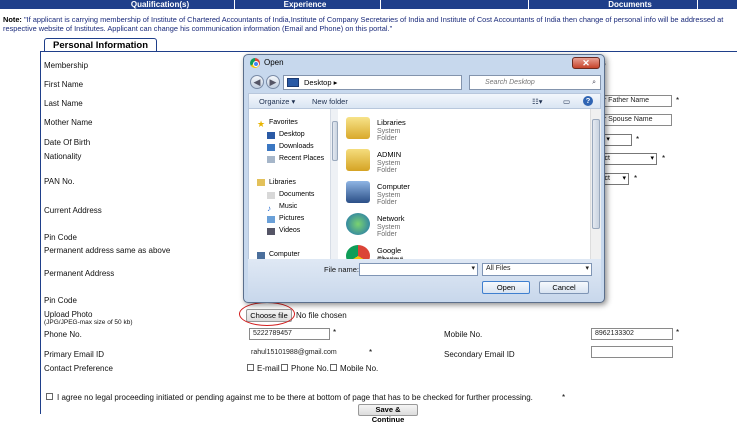 The height and width of the screenshot is (425, 737). Describe the element at coordinates (564, 287) in the screenshot. I see `cancel-button: Cancel` at that location.